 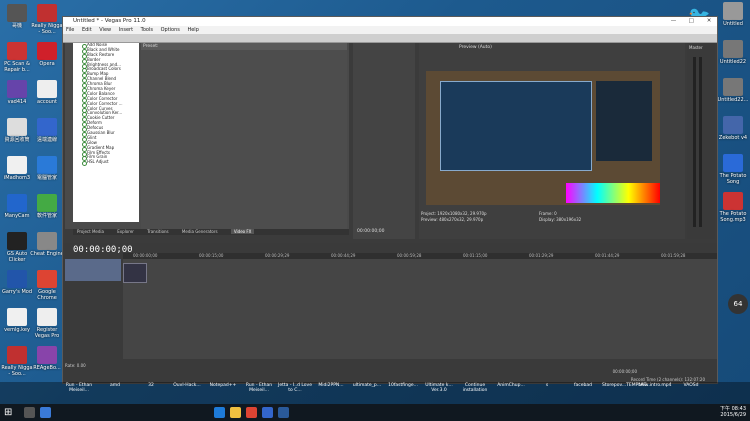 I want to click on desktop-icon: 軟件管家, so click(x=47, y=206).